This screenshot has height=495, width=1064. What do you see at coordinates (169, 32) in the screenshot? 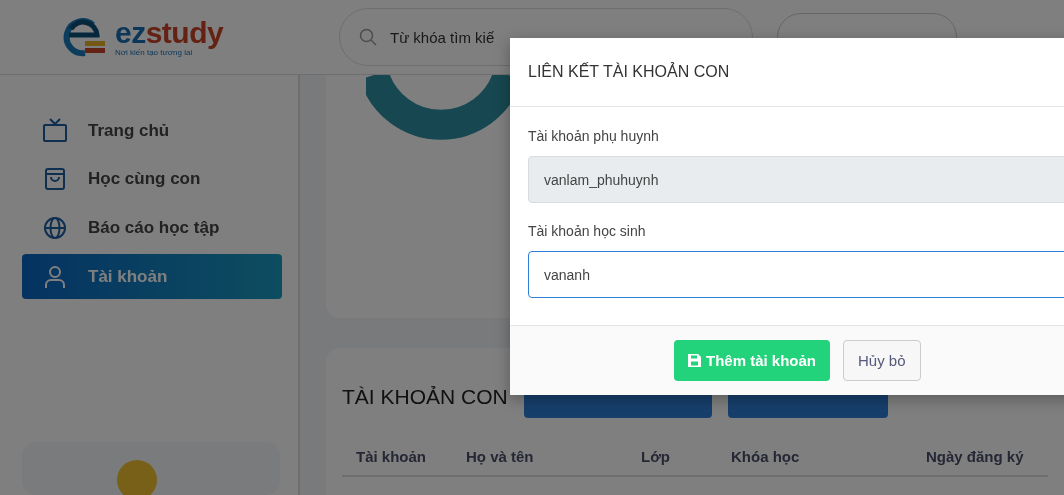
I see `brand-name: ezstudy` at bounding box center [169, 32].